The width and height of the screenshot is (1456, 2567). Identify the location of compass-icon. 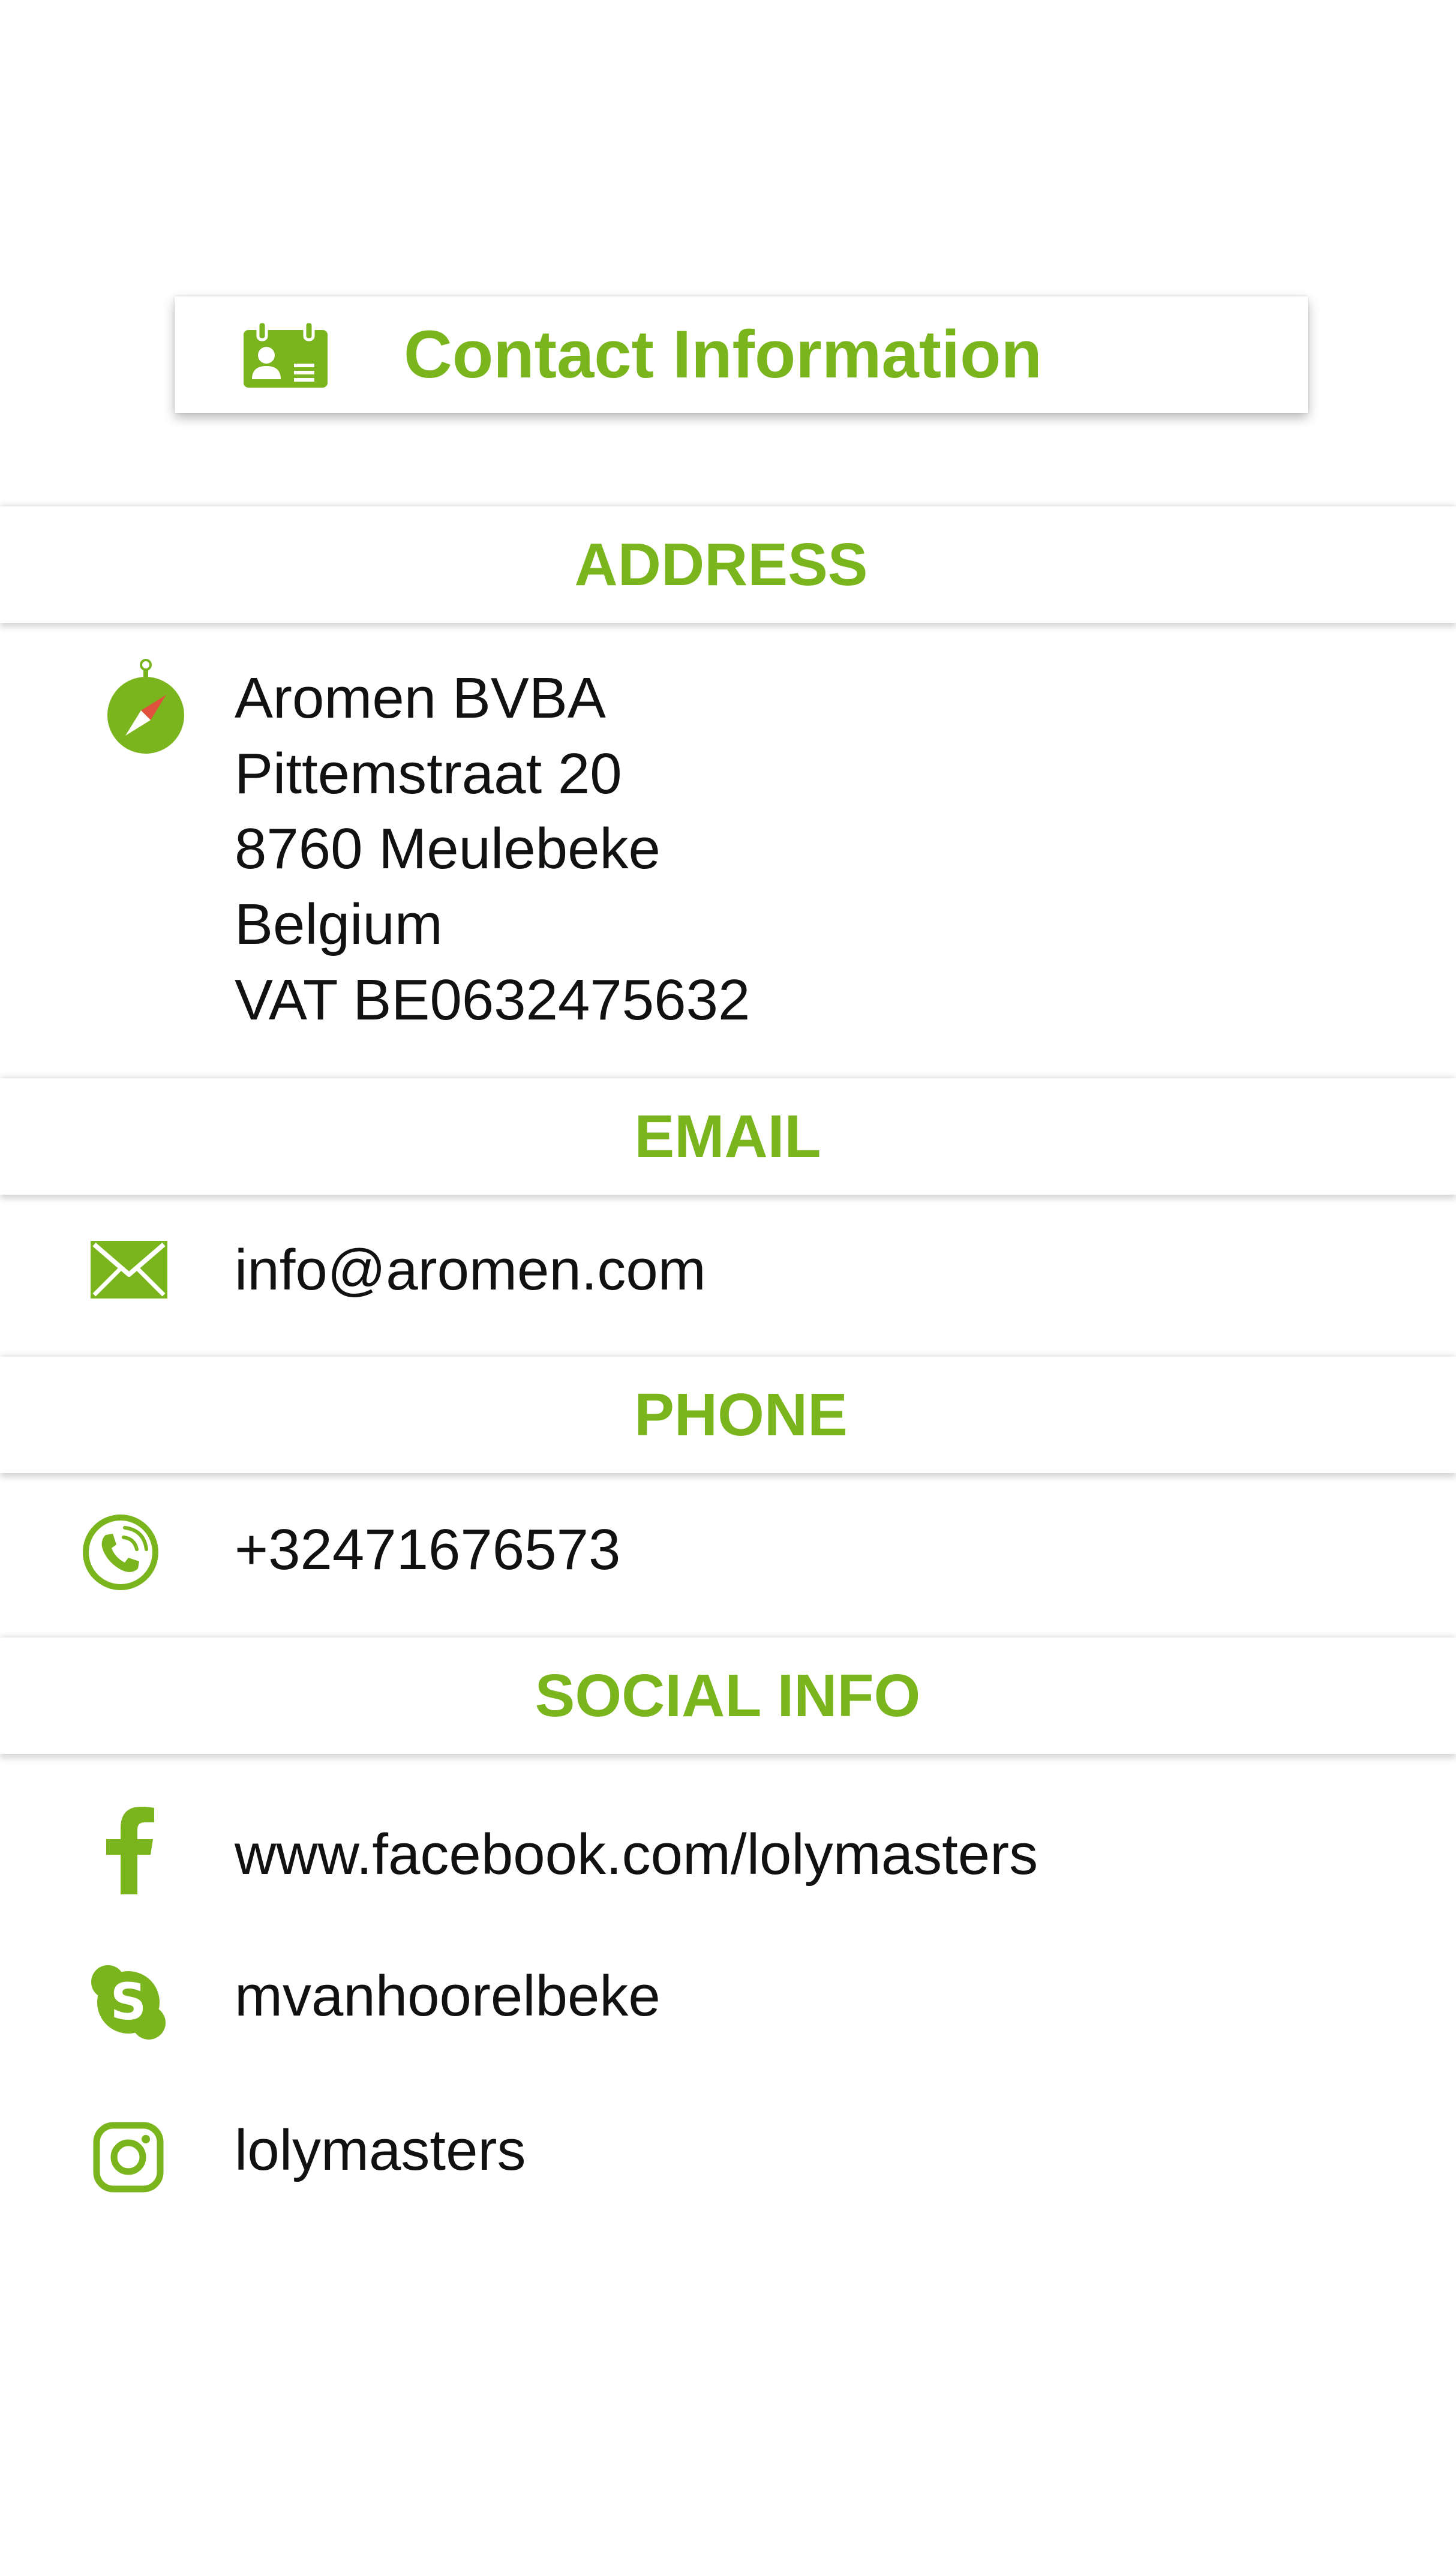
(145, 706).